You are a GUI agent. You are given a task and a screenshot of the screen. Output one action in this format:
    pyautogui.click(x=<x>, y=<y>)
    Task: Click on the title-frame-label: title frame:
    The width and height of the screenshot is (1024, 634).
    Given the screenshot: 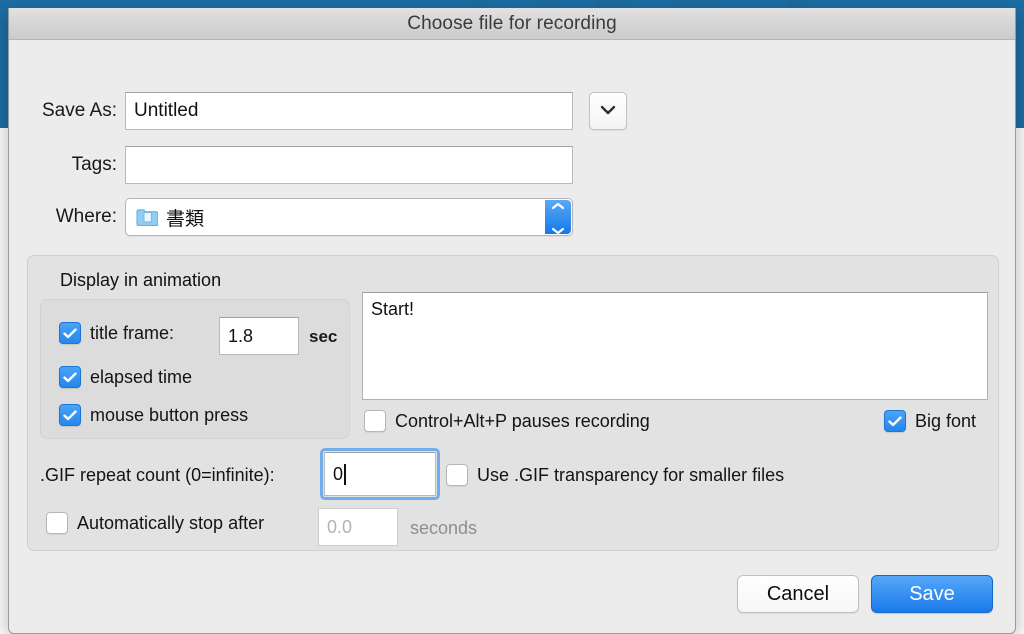 What is the action you would take?
    pyautogui.click(x=132, y=333)
    